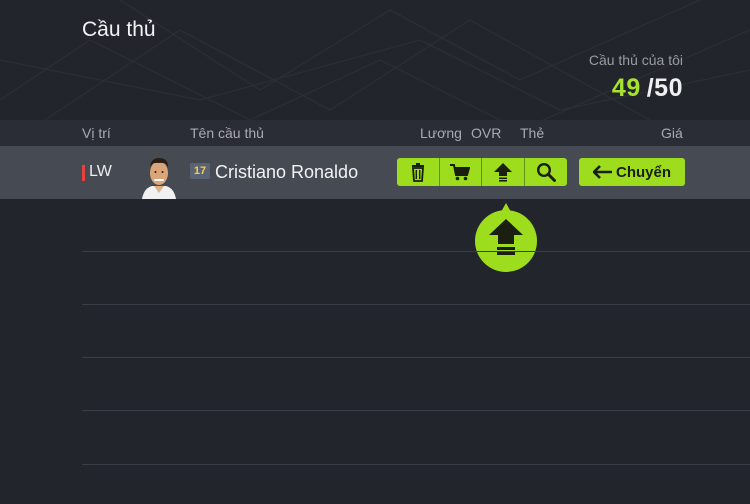 This screenshot has width=750, height=504. What do you see at coordinates (159, 175) in the screenshot?
I see `player-avatar` at bounding box center [159, 175].